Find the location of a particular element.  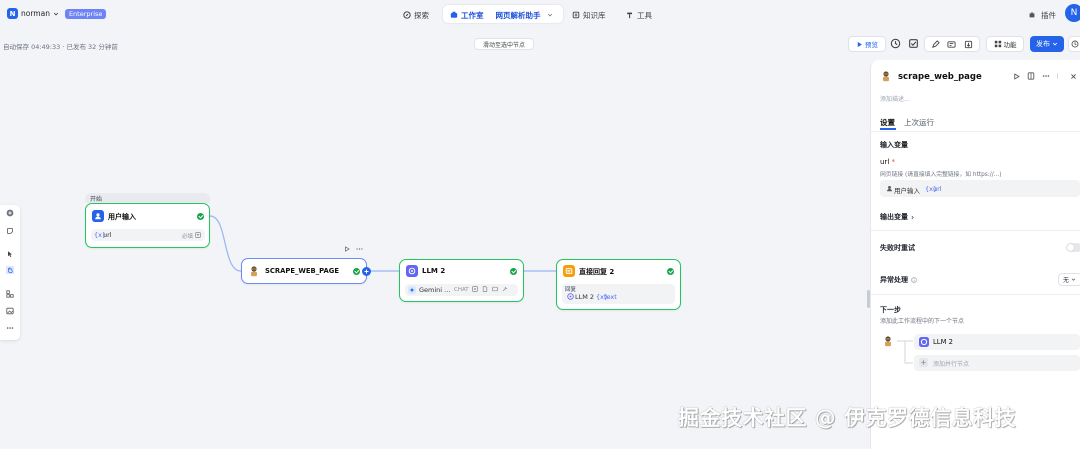

next-step-heading: 下一步 is located at coordinates (890, 310).